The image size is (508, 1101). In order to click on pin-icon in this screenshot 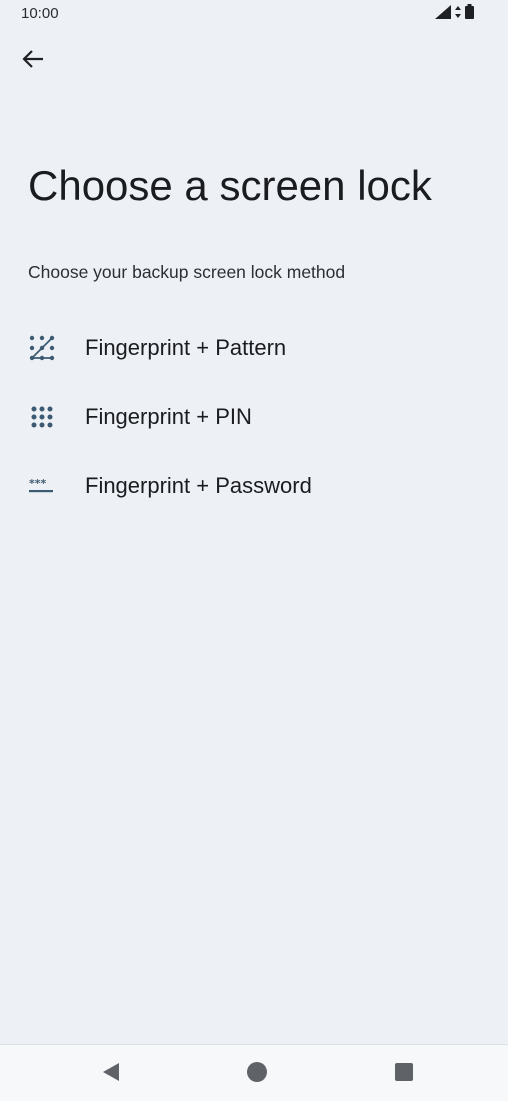, I will do `click(42, 417)`.